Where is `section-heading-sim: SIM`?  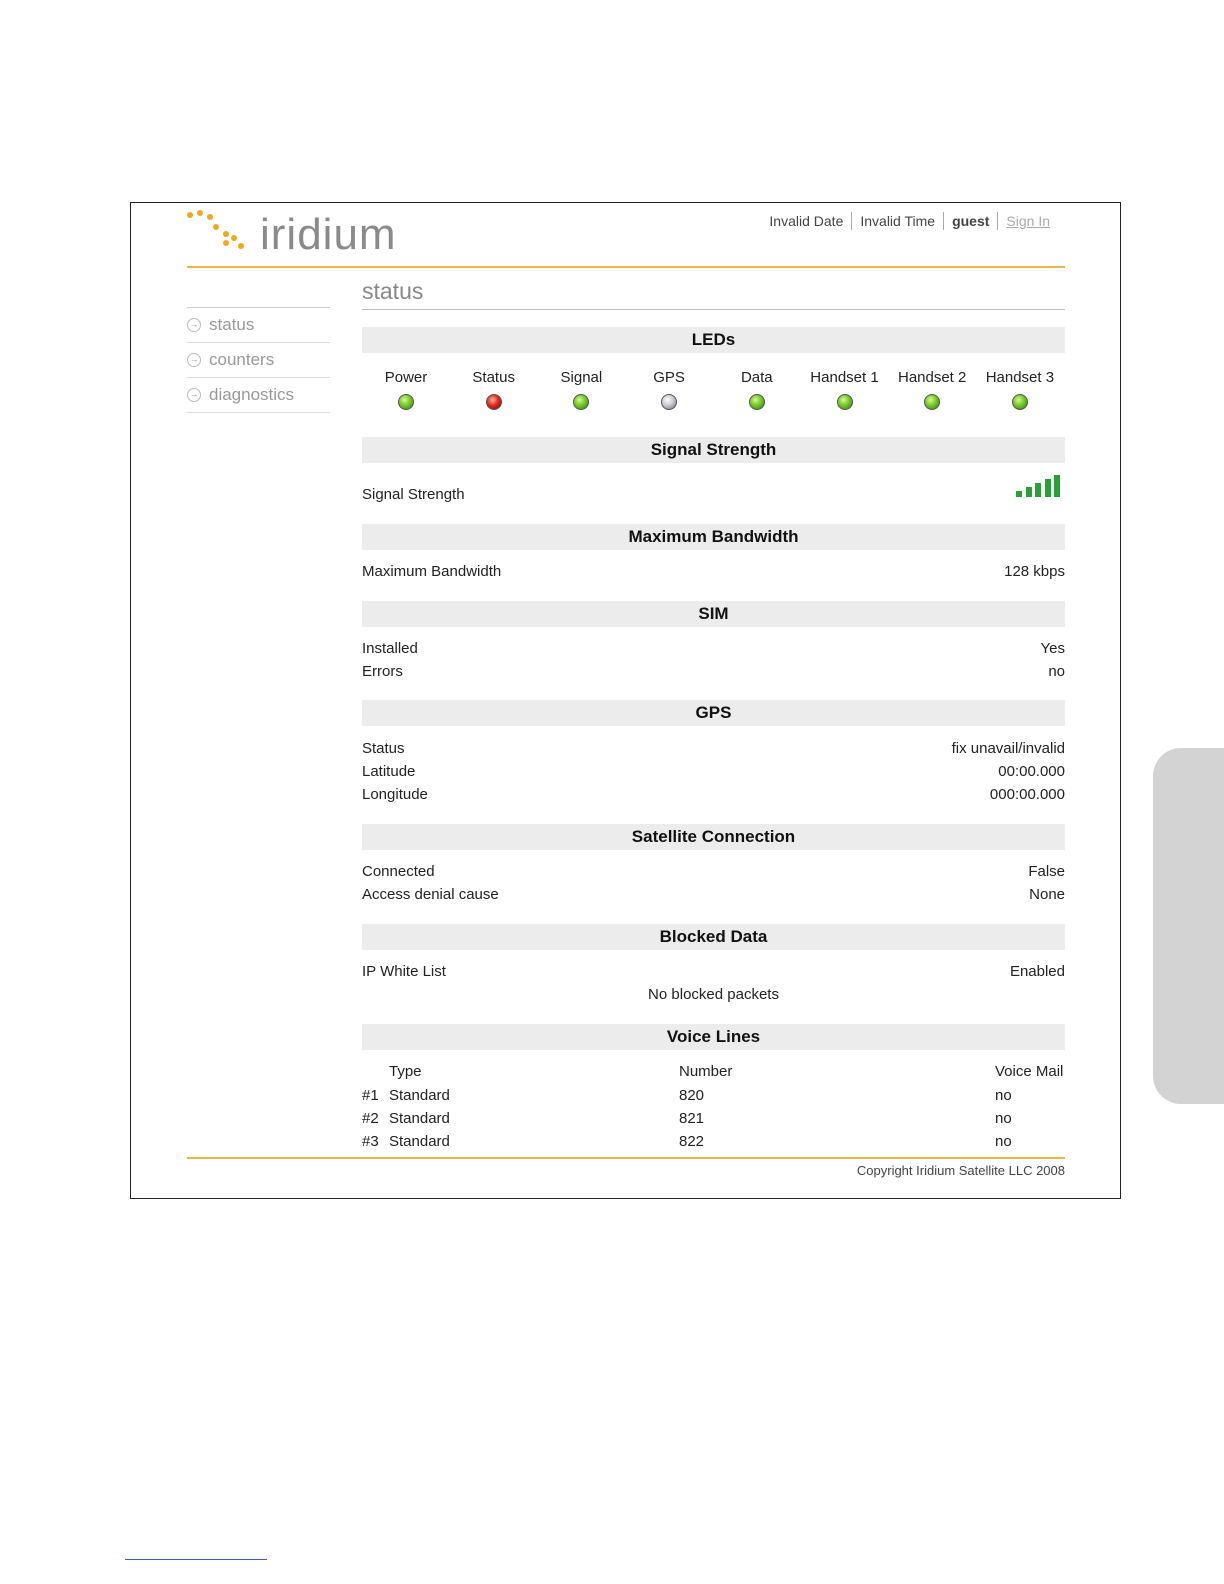
section-heading-sim: SIM is located at coordinates (713, 614).